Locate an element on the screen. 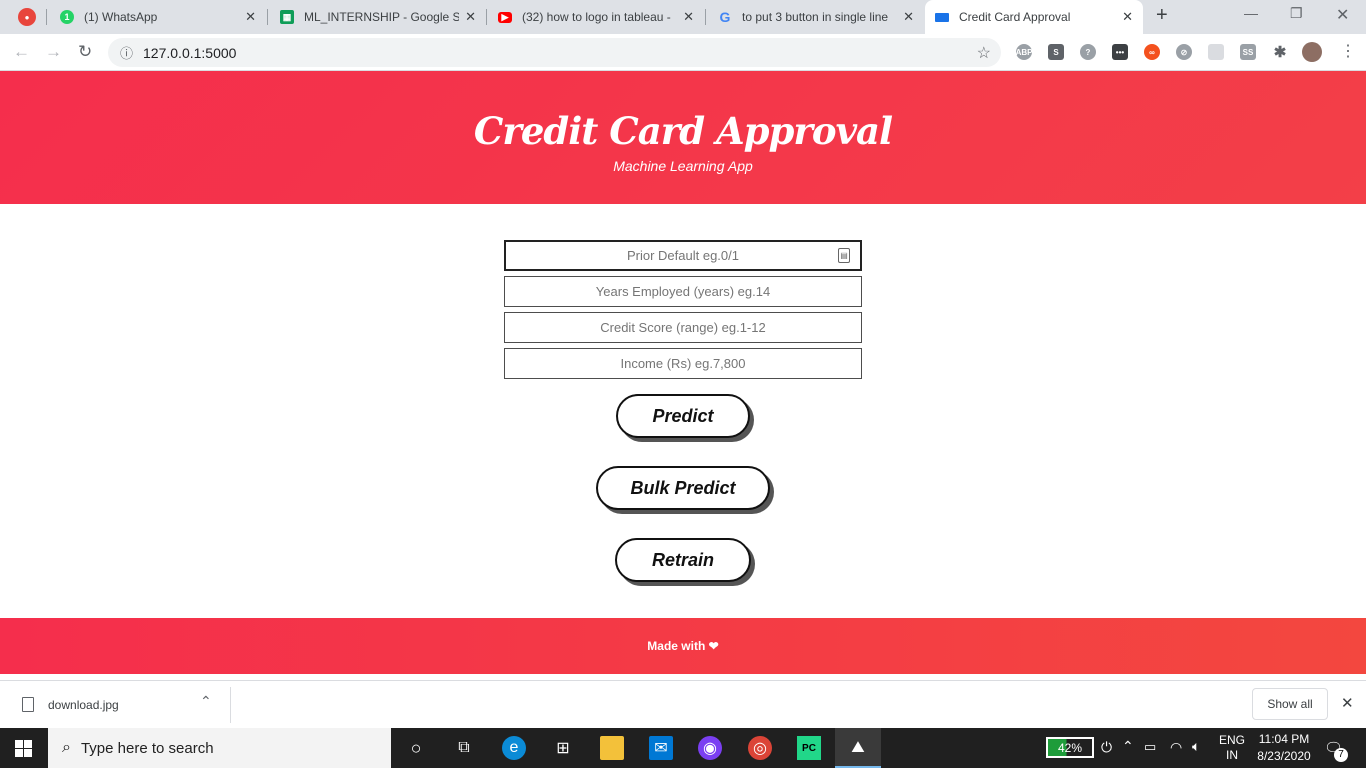  github-icon: ◉ is located at coordinates (710, 748).